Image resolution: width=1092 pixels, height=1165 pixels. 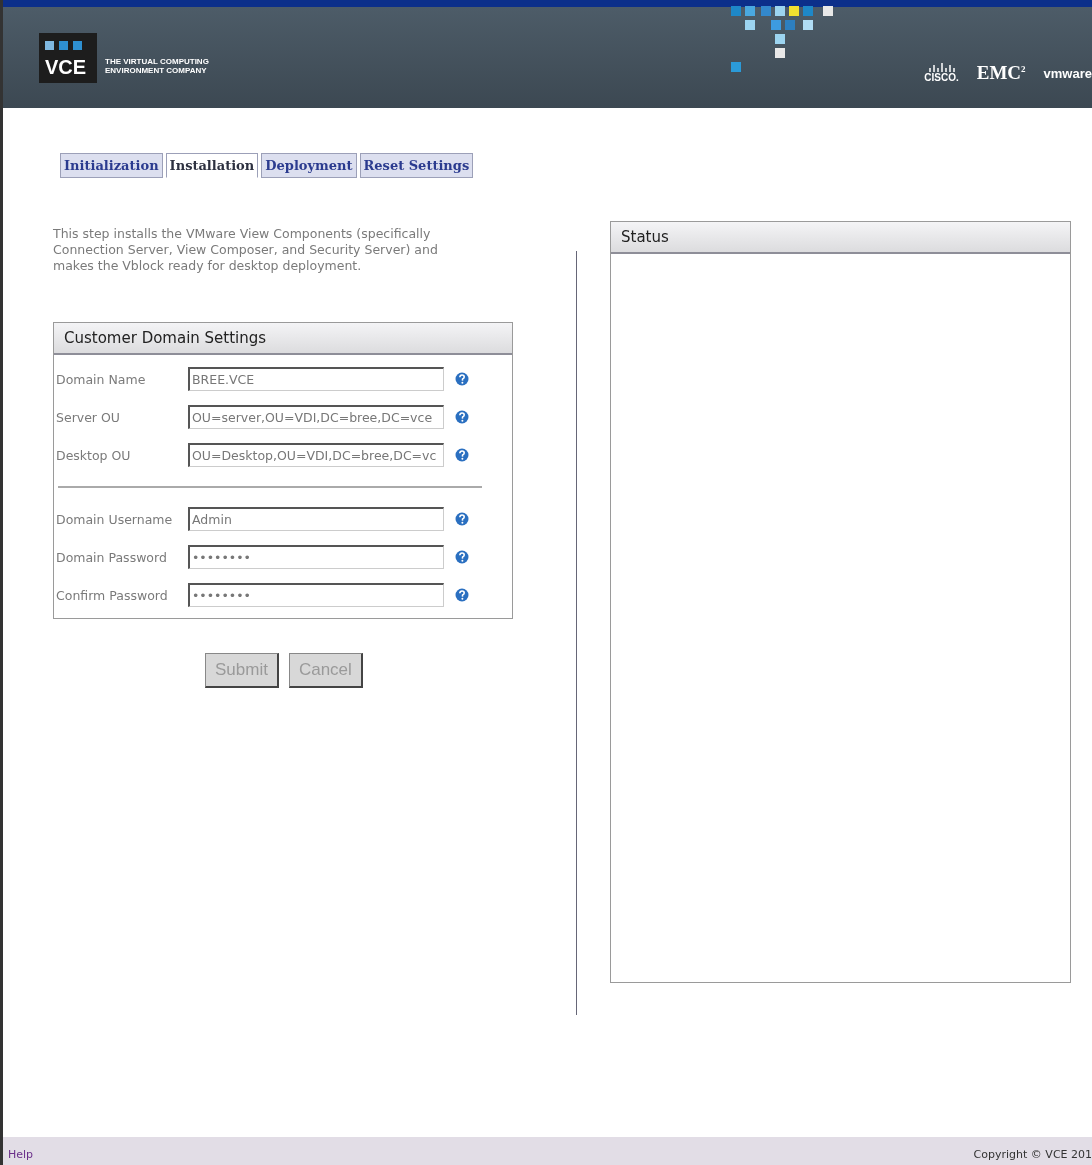 What do you see at coordinates (316, 455) in the screenshot?
I see `input-field: OU=Desktop,OU=VDI,DC=bree,DC=vc` at bounding box center [316, 455].